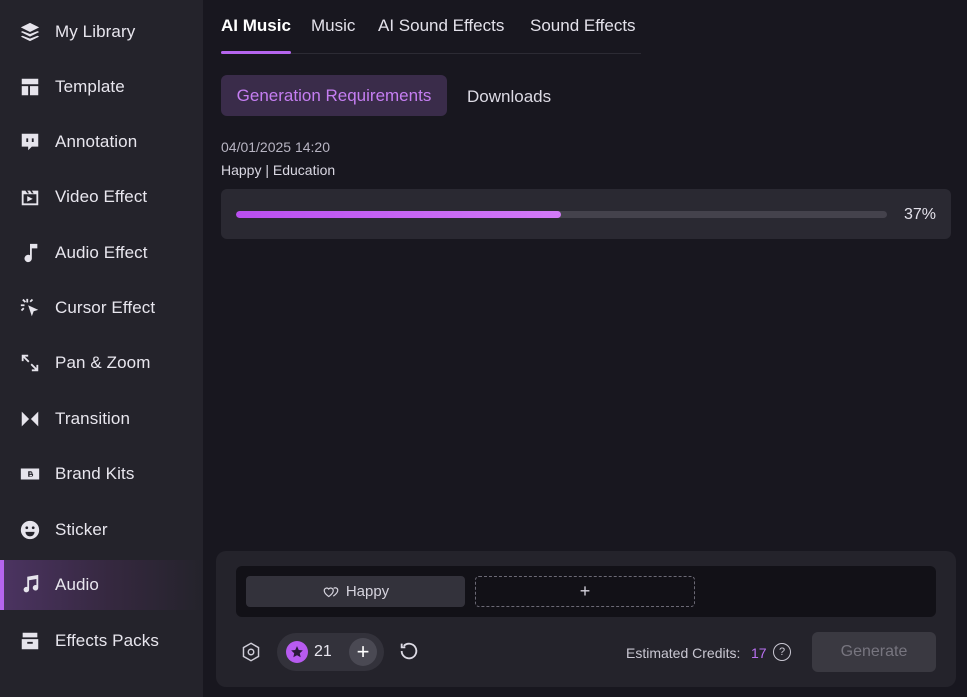  I want to click on sidebar-item-audio-effect: Audio Effect, so click(101, 253).